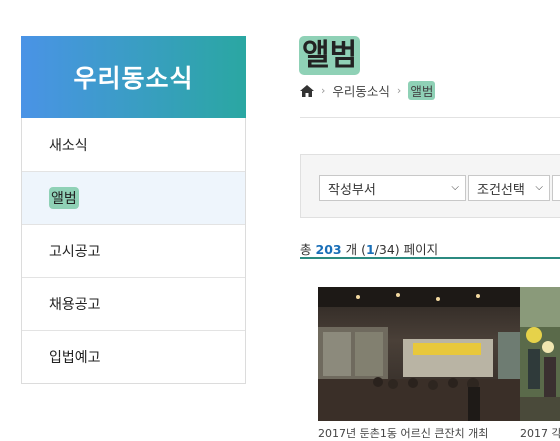  I want to click on breadcrumb: › 우리동소식 › 앨범, so click(368, 90).